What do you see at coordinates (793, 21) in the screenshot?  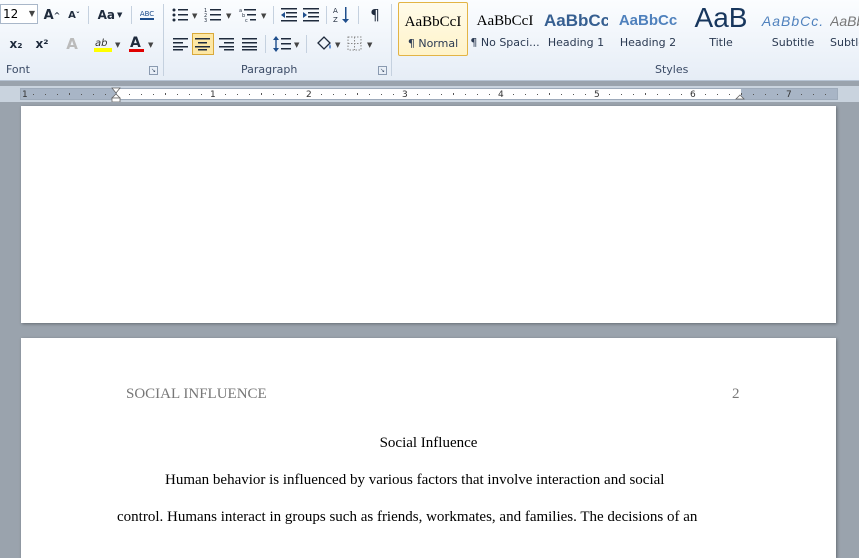 I see `style-sample: AaBbCc.` at bounding box center [793, 21].